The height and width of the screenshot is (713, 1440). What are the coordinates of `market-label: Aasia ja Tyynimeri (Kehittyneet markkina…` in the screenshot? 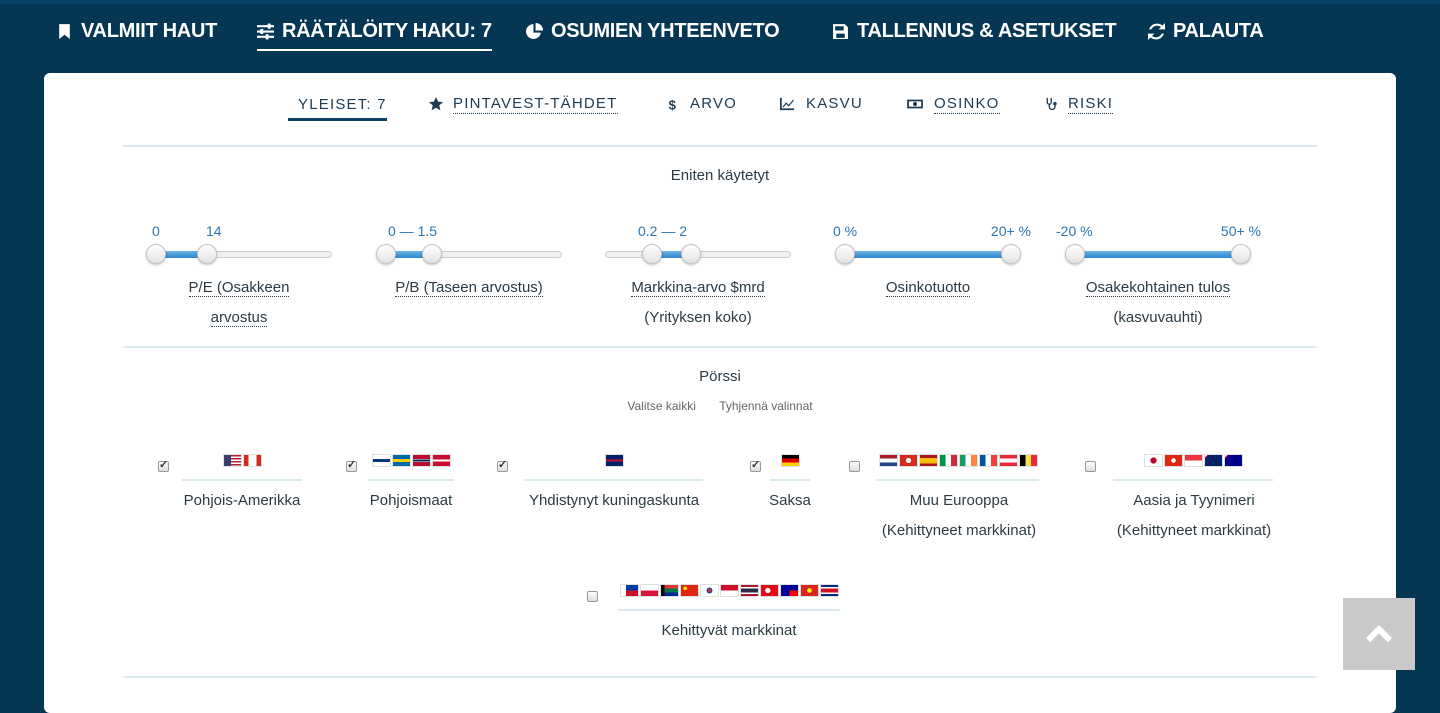 It's located at (1194, 516).